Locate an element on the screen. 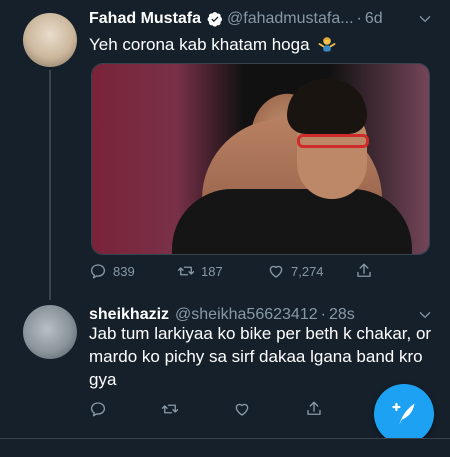 Image resolution: width=450 pixels, height=457 pixels. timestamp: 6d is located at coordinates (374, 19).